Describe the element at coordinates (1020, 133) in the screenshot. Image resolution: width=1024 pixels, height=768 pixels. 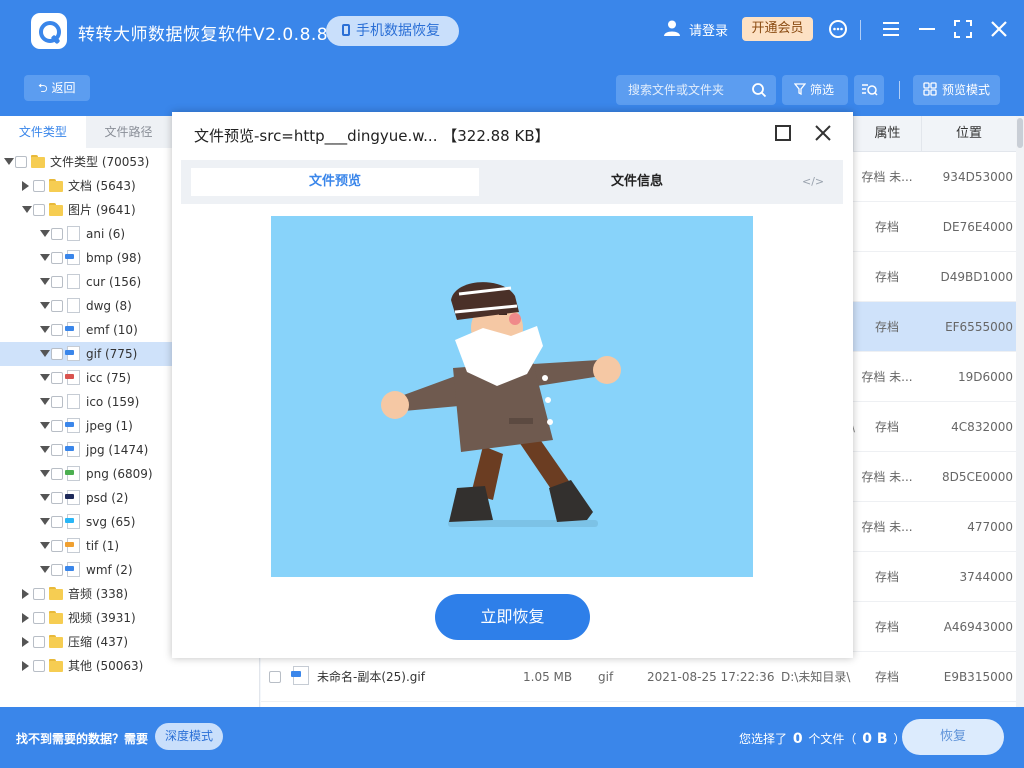
I see `scrollbar-thumb` at that location.